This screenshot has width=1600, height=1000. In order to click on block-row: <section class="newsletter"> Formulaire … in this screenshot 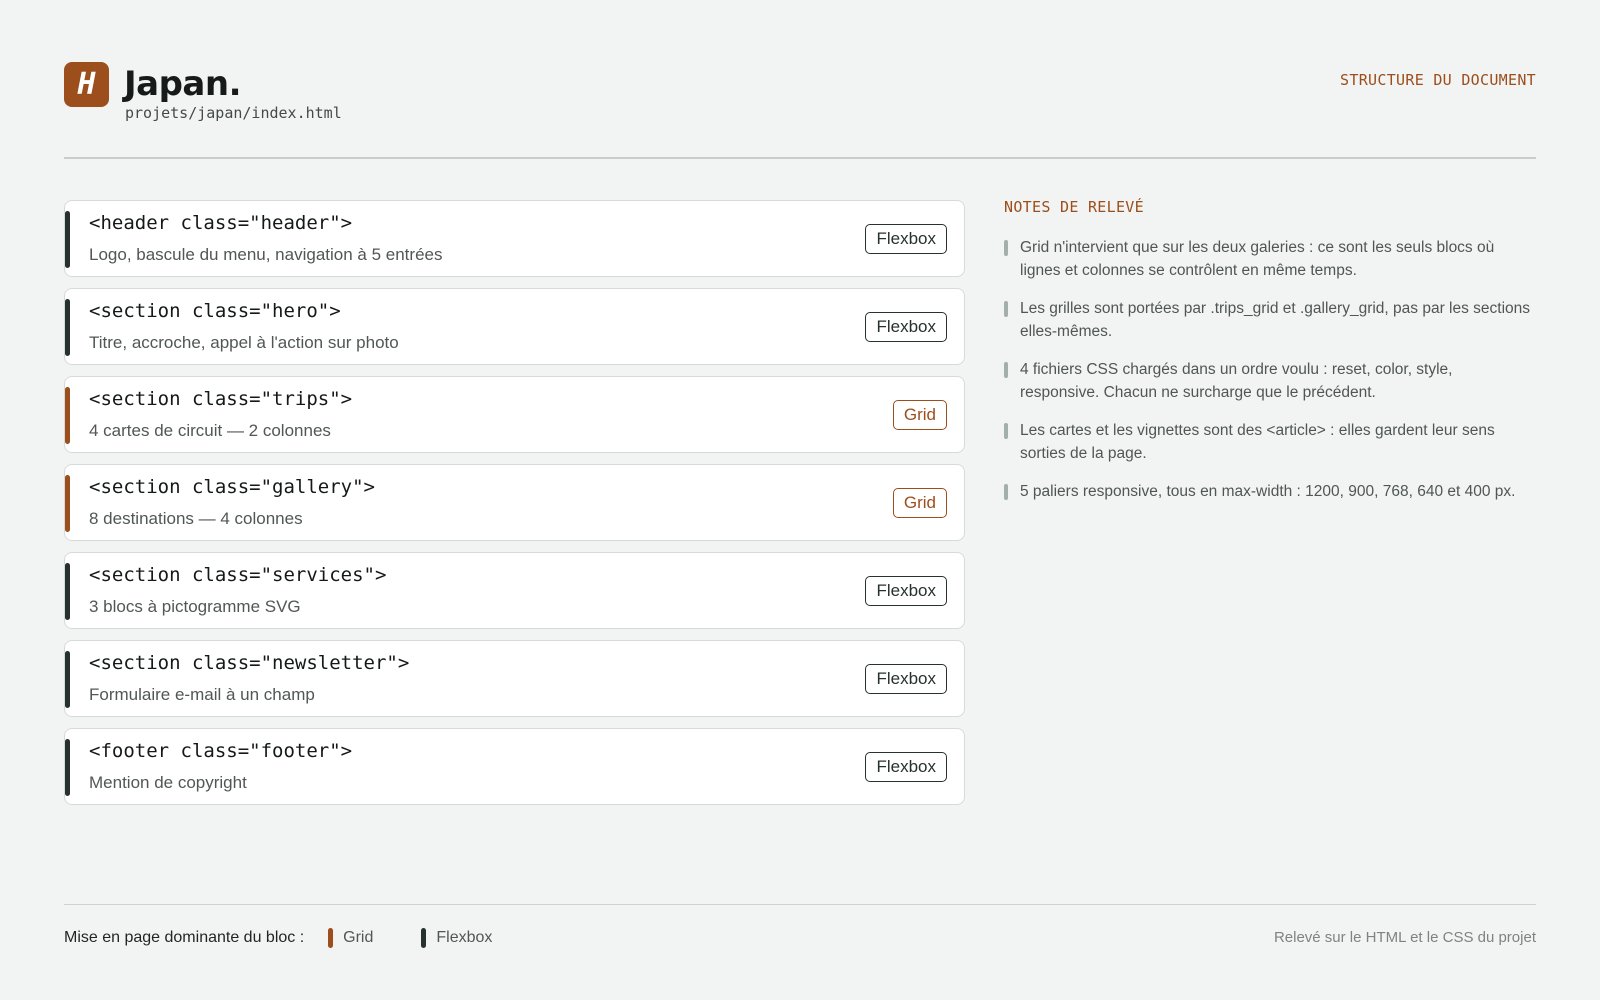, I will do `click(514, 678)`.